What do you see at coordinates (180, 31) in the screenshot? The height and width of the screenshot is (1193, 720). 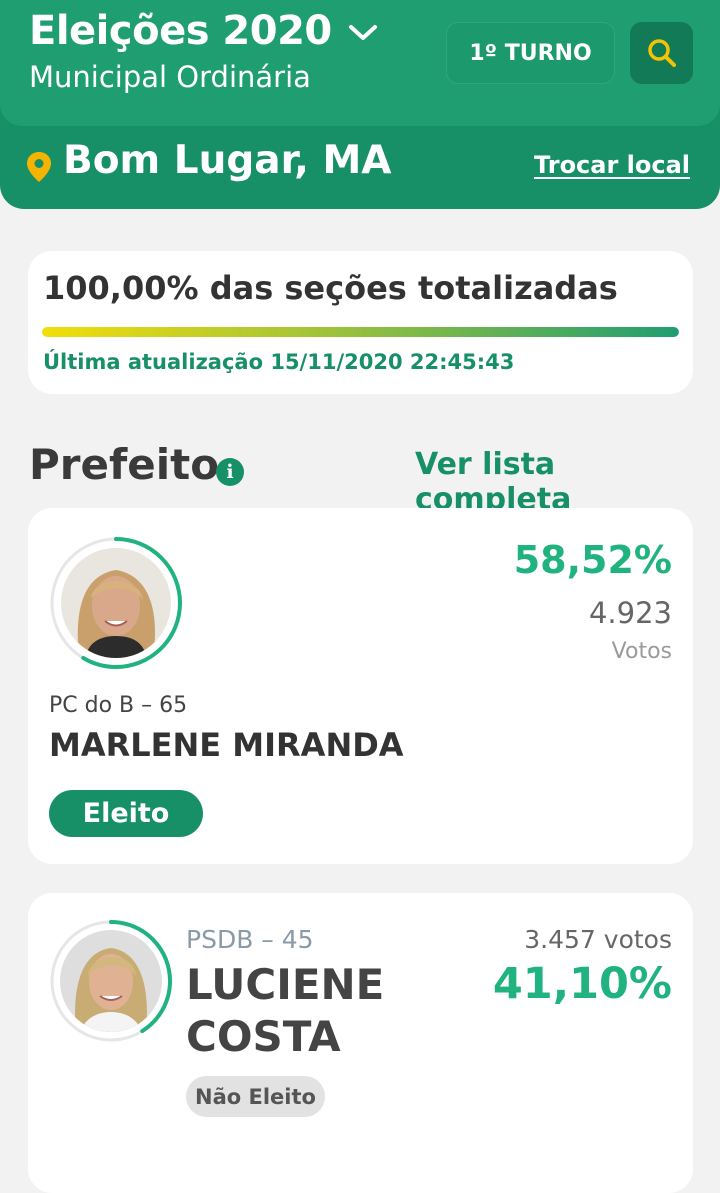 I see `election-title: Eleições 2020` at bounding box center [180, 31].